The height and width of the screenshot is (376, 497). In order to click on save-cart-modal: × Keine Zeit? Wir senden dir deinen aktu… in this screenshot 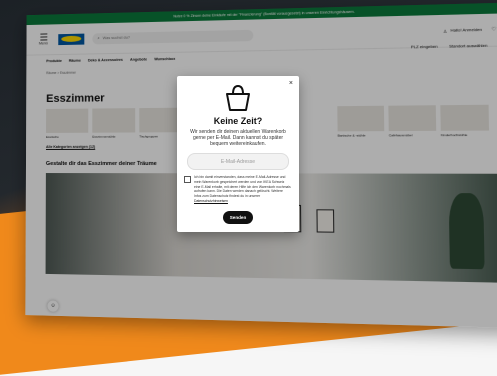, I will do `click(238, 154)`.